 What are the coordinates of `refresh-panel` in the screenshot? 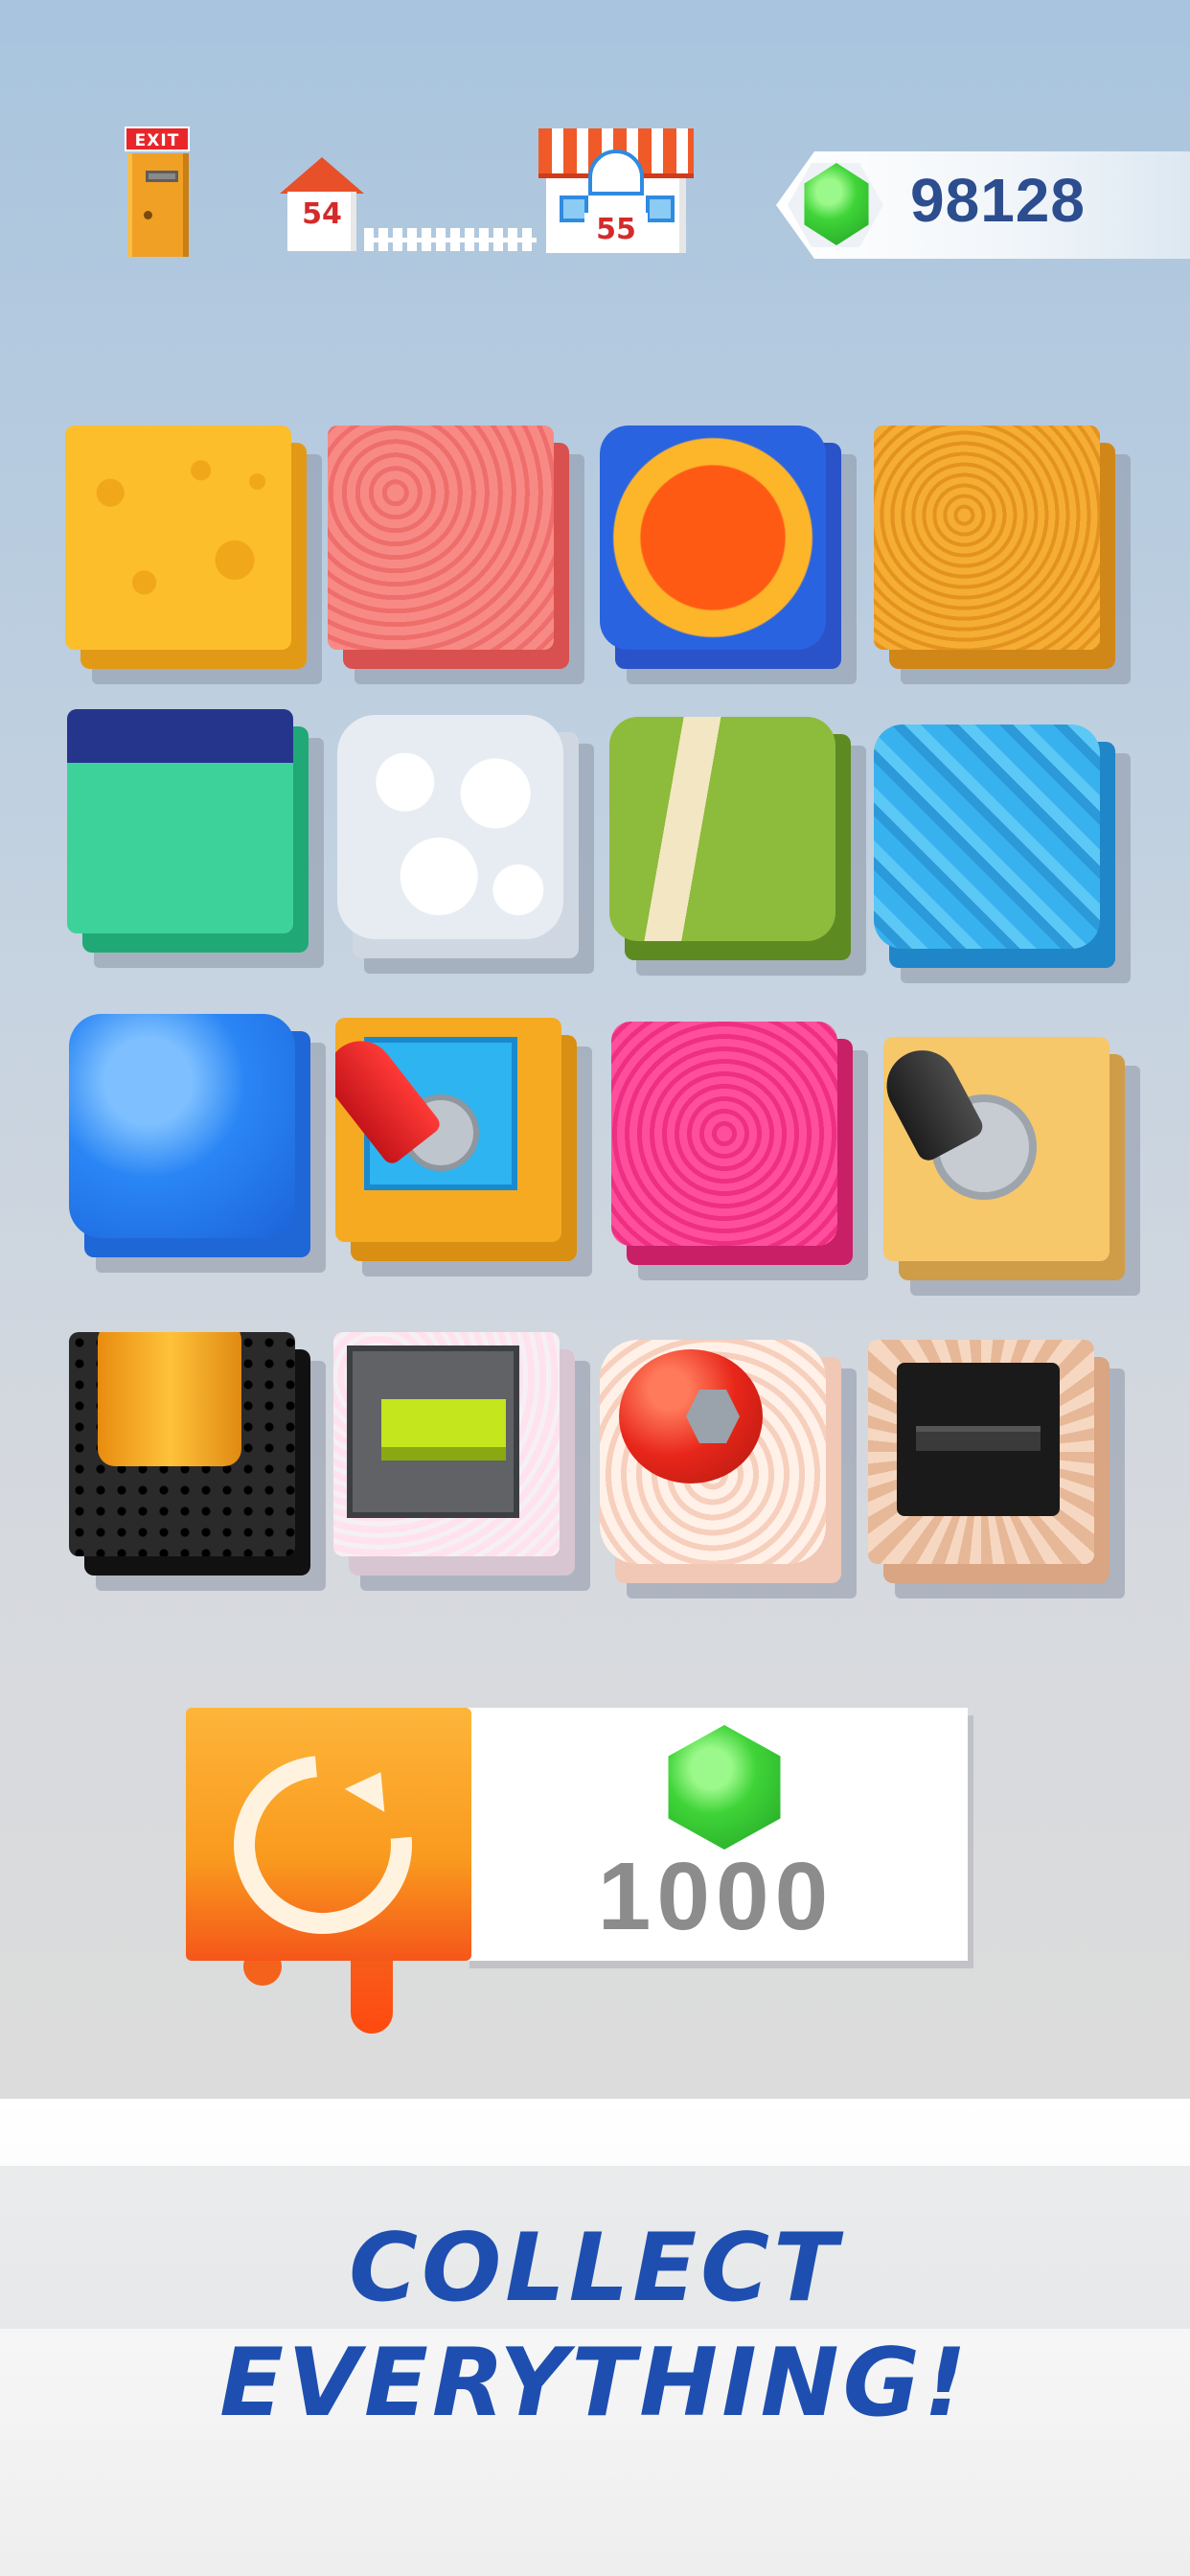 It's located at (328, 1839).